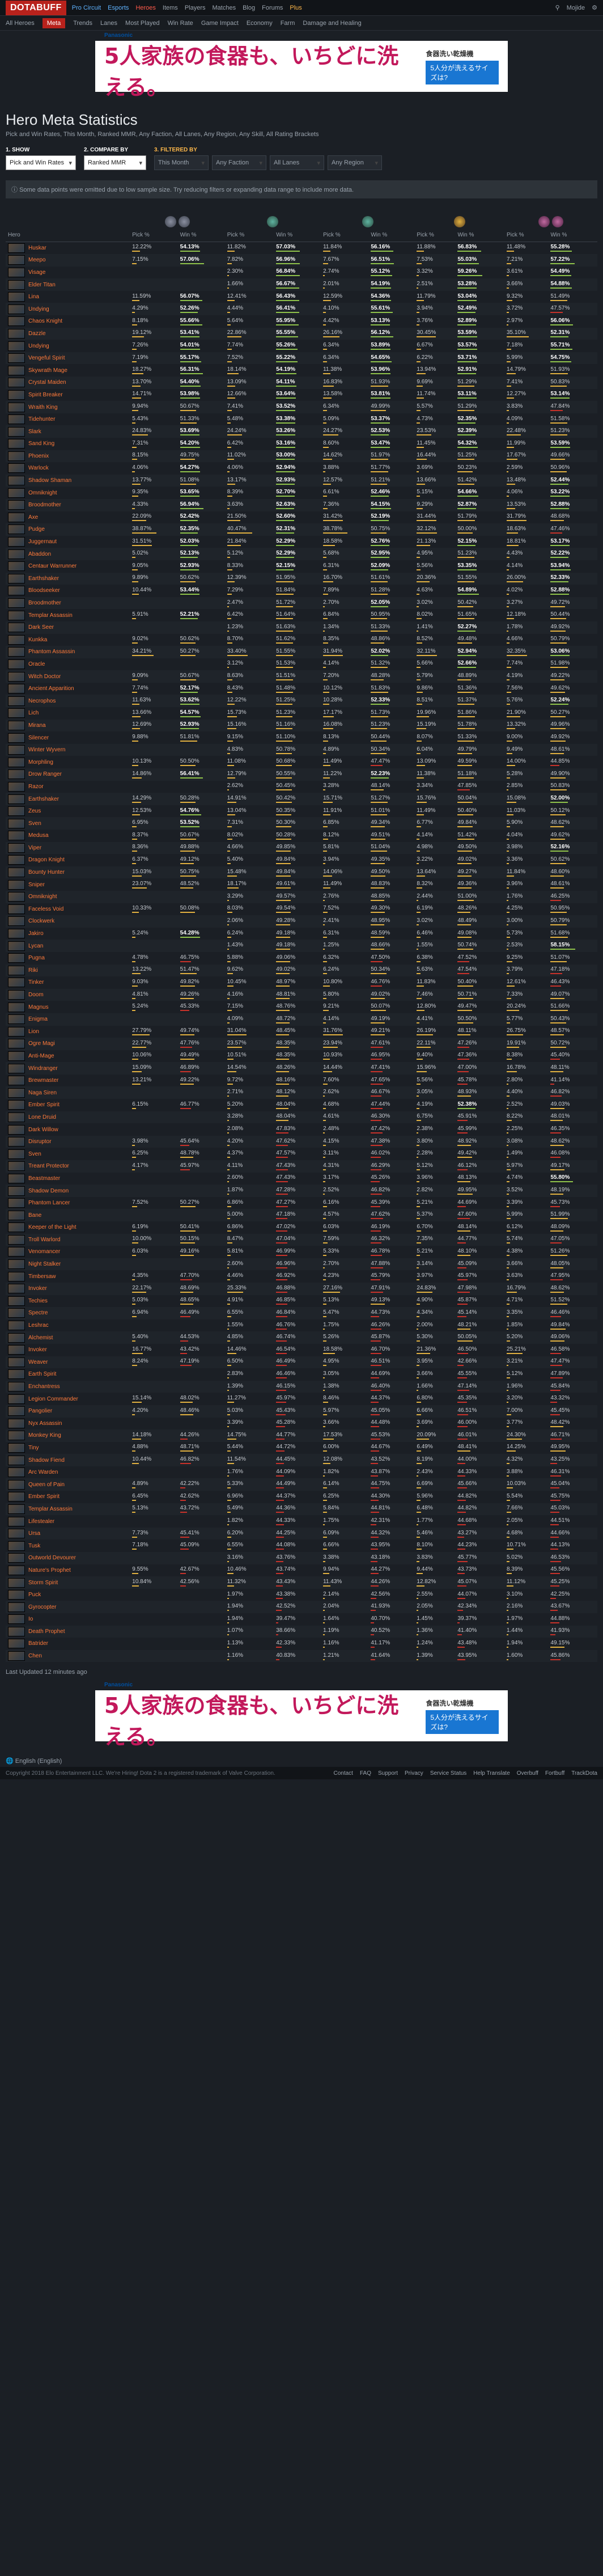 Image resolution: width=603 pixels, height=2576 pixels. What do you see at coordinates (345, 235) in the screenshot?
I see `col-pick-2: Pick %` at bounding box center [345, 235].